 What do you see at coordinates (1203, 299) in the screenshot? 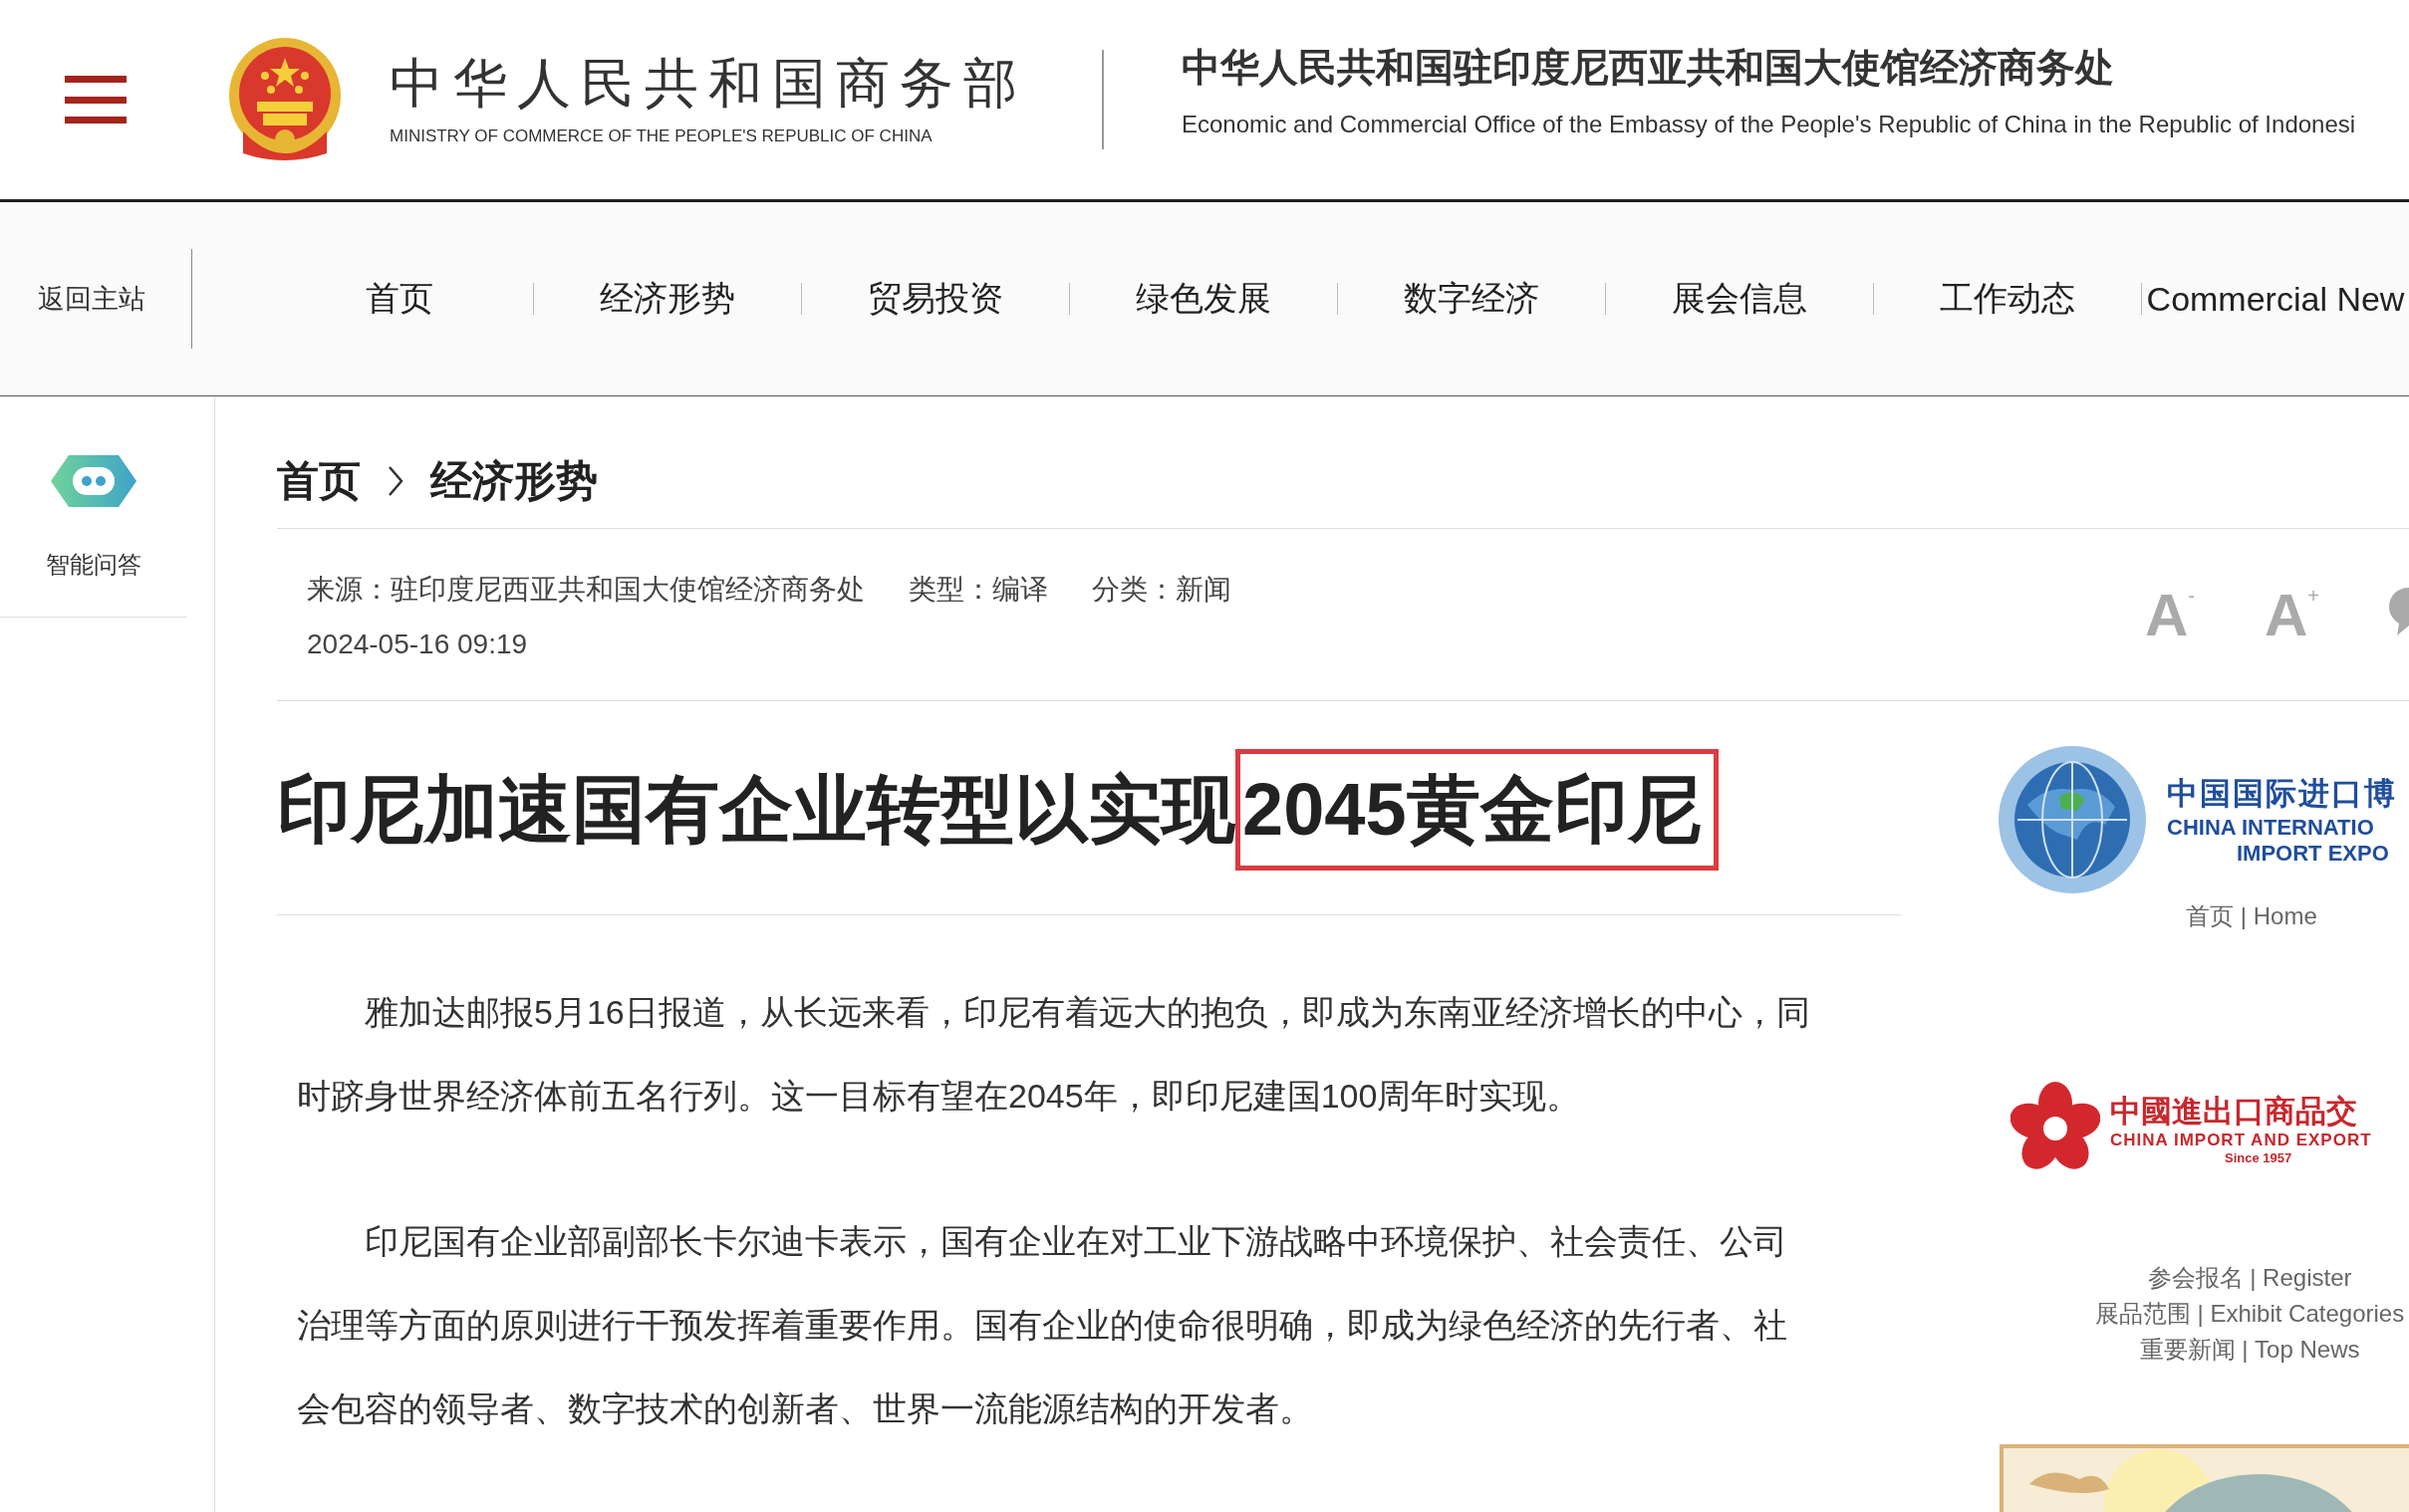
I see `nav-link: 绿色发展` at bounding box center [1203, 299].